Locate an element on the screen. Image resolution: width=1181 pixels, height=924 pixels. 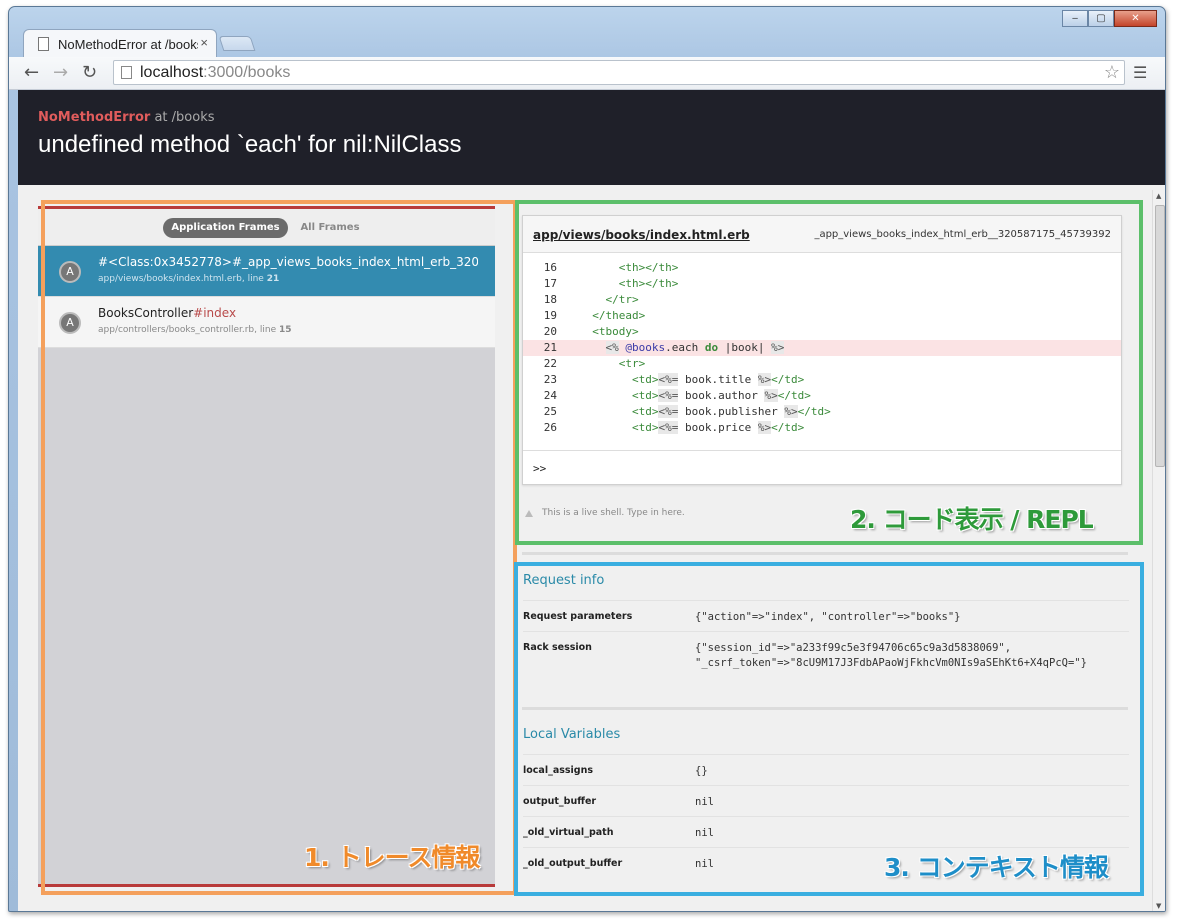
window-controls: ‒ ▢ ✕ is located at coordinates (1109, 18).